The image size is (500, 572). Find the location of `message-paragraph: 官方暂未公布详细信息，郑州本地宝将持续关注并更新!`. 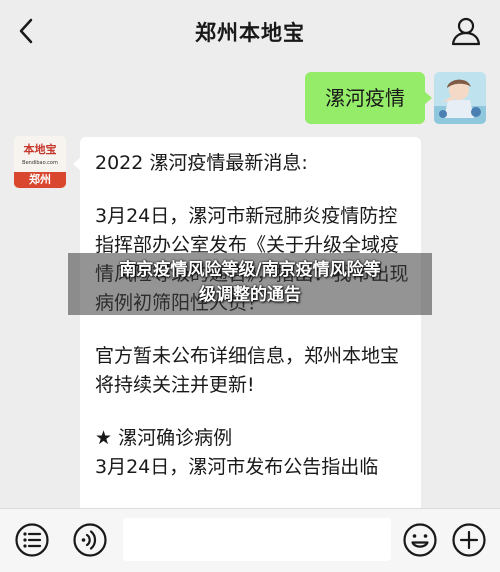

message-paragraph: 官方暂未公布详细信息，郑州本地宝将持续关注并更新! is located at coordinates (247, 370).